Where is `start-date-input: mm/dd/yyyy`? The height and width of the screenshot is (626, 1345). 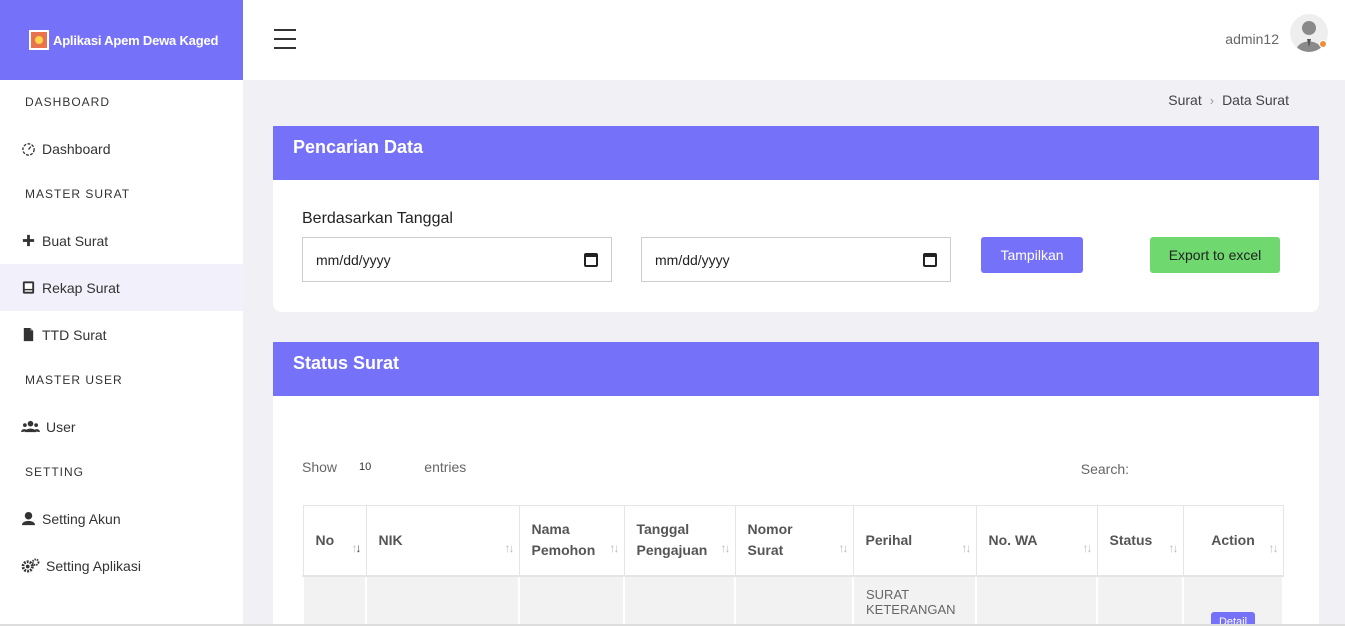 start-date-input: mm/dd/yyyy is located at coordinates (457, 259).